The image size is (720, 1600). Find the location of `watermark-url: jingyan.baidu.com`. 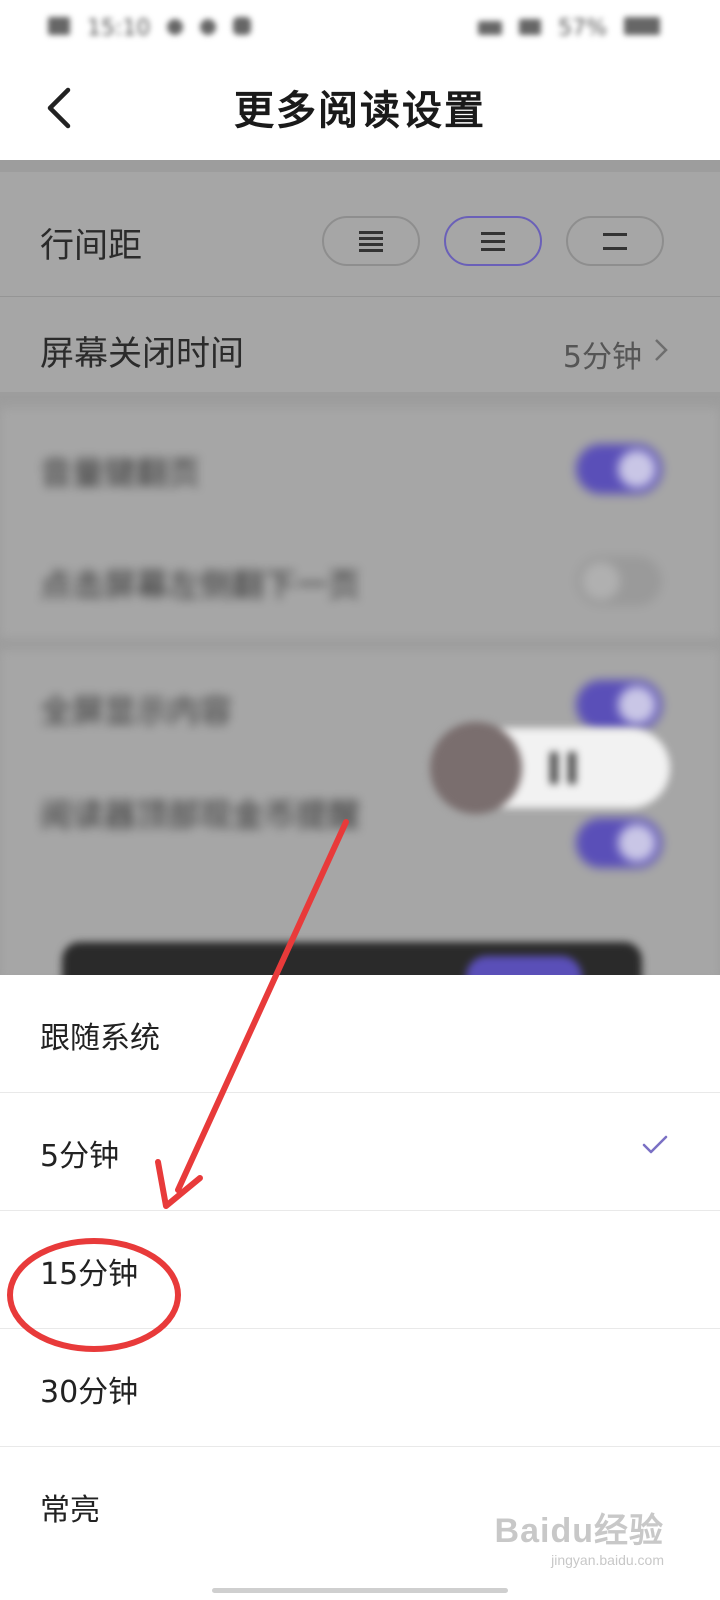

watermark-url: jingyan.baidu.com is located at coordinates (607, 1560).